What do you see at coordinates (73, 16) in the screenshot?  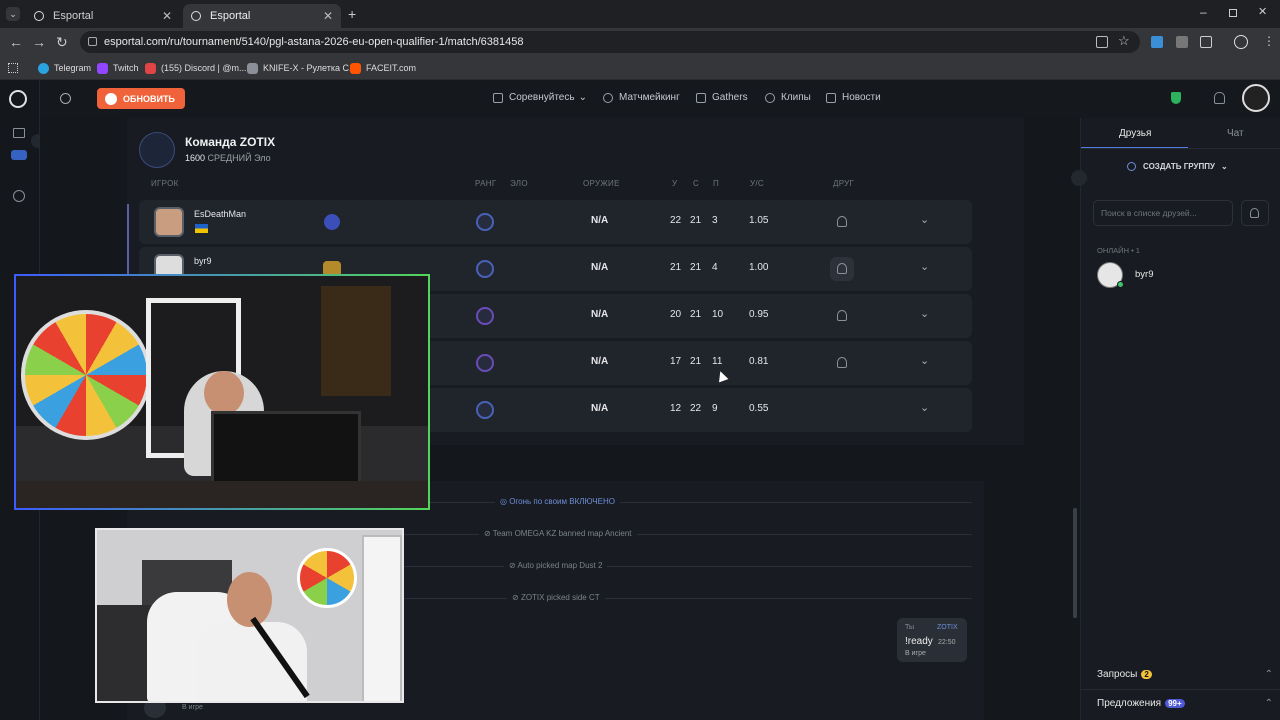 I see `tab-title: Esportal` at bounding box center [73, 16].